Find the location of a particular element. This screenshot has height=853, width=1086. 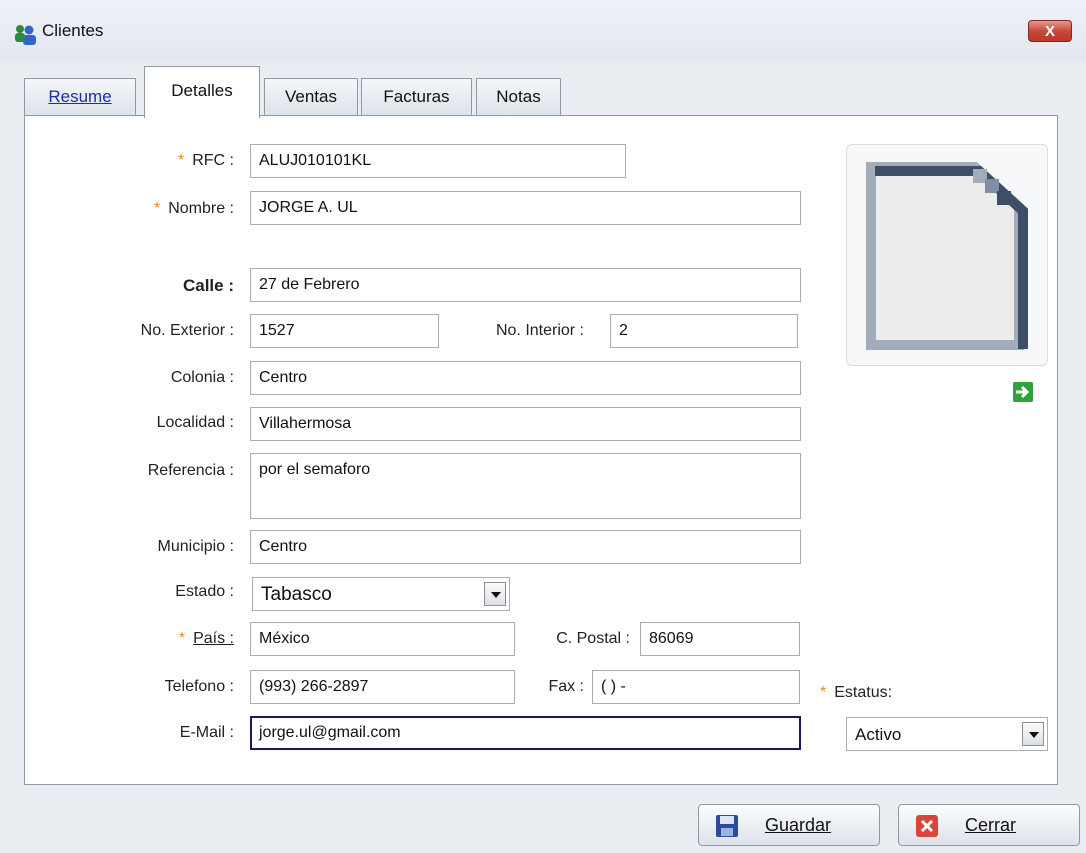

no-exterior-label: No. Exterior : is located at coordinates (187, 330).